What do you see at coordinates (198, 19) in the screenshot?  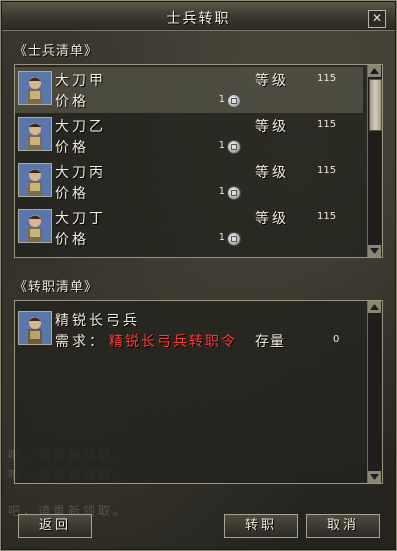 I see `window-title: 士兵转职` at bounding box center [198, 19].